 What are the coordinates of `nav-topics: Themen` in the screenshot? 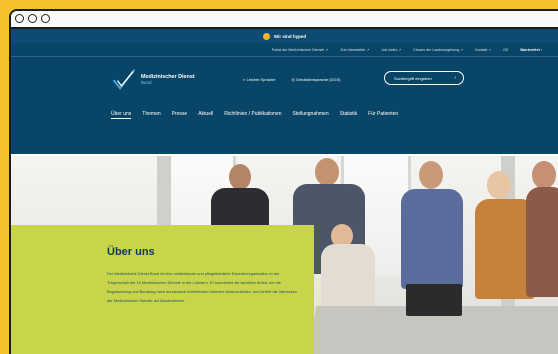 It's located at (151, 115).